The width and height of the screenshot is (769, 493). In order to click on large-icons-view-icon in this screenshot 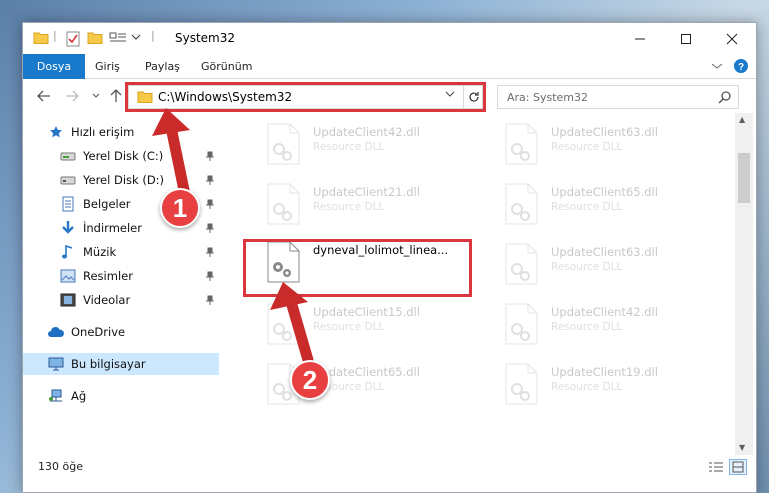, I will do `click(738, 467)`.